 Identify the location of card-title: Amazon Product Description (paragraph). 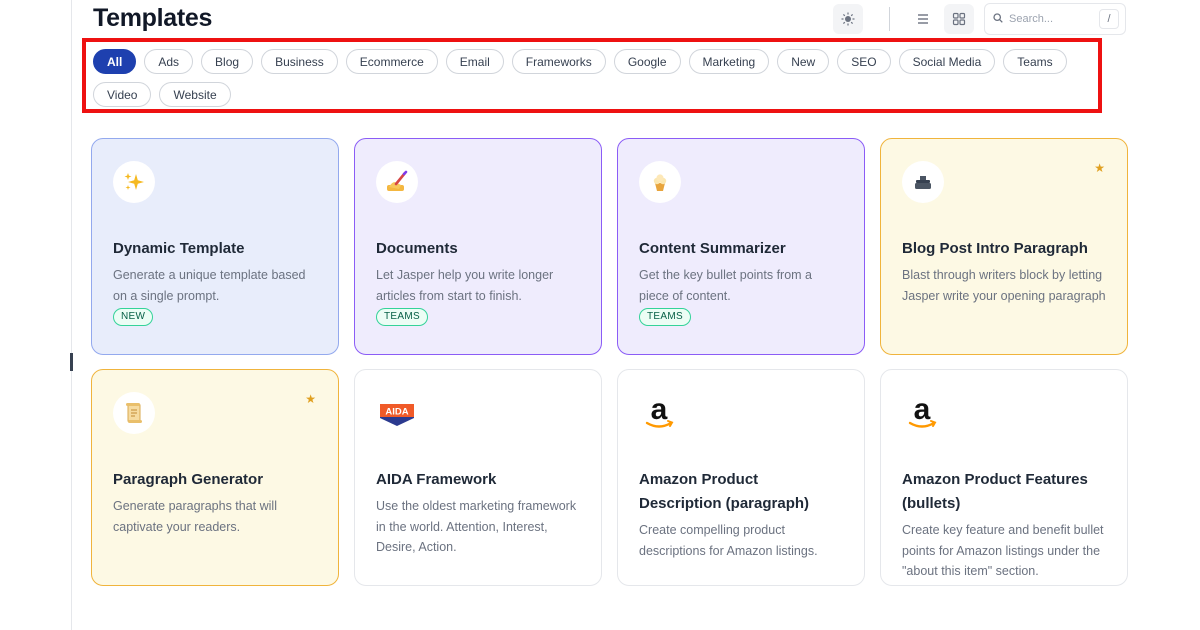
(724, 491).